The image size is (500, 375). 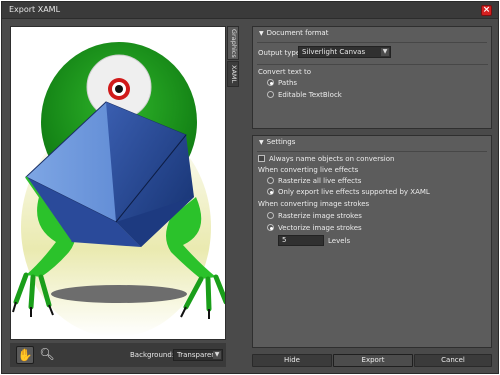 I want to click on radio-rasterize-live-effects: Rasterize all live effects, so click(x=314, y=181).